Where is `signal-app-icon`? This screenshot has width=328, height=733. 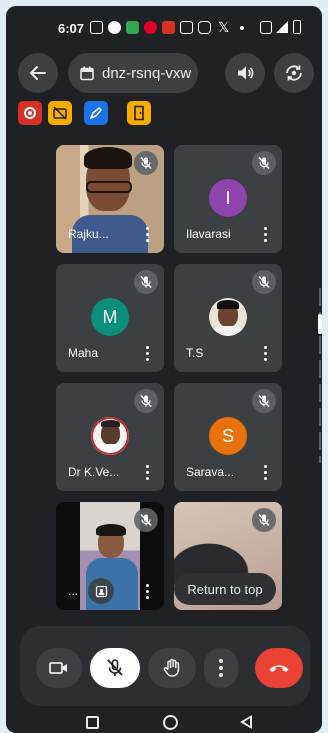
signal-app-icon is located at coordinates (186, 27).